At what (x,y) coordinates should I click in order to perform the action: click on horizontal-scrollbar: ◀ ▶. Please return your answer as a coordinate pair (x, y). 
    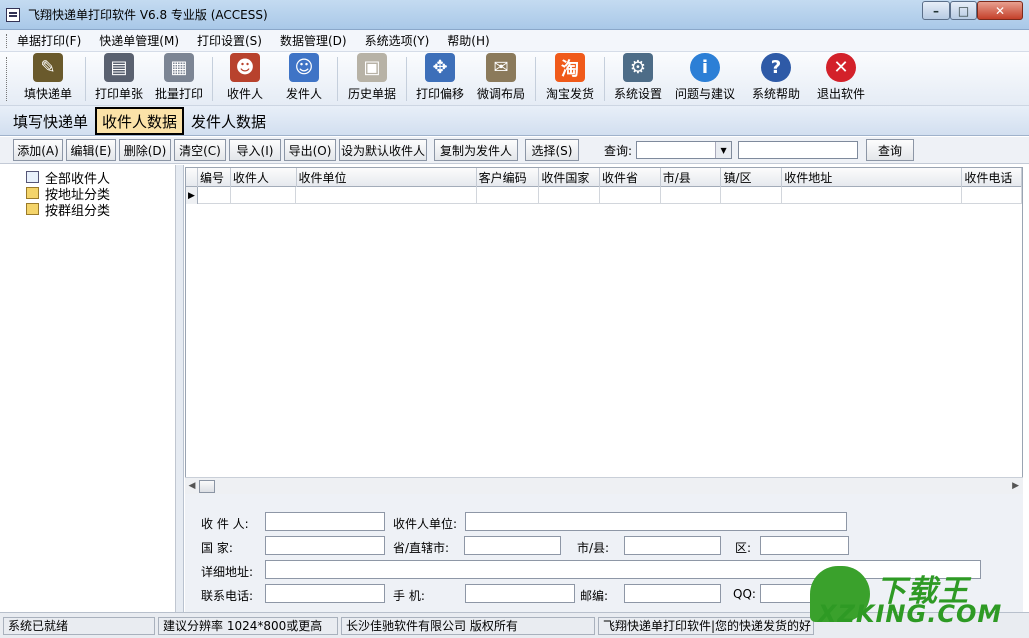
    Looking at the image, I should click on (604, 485).